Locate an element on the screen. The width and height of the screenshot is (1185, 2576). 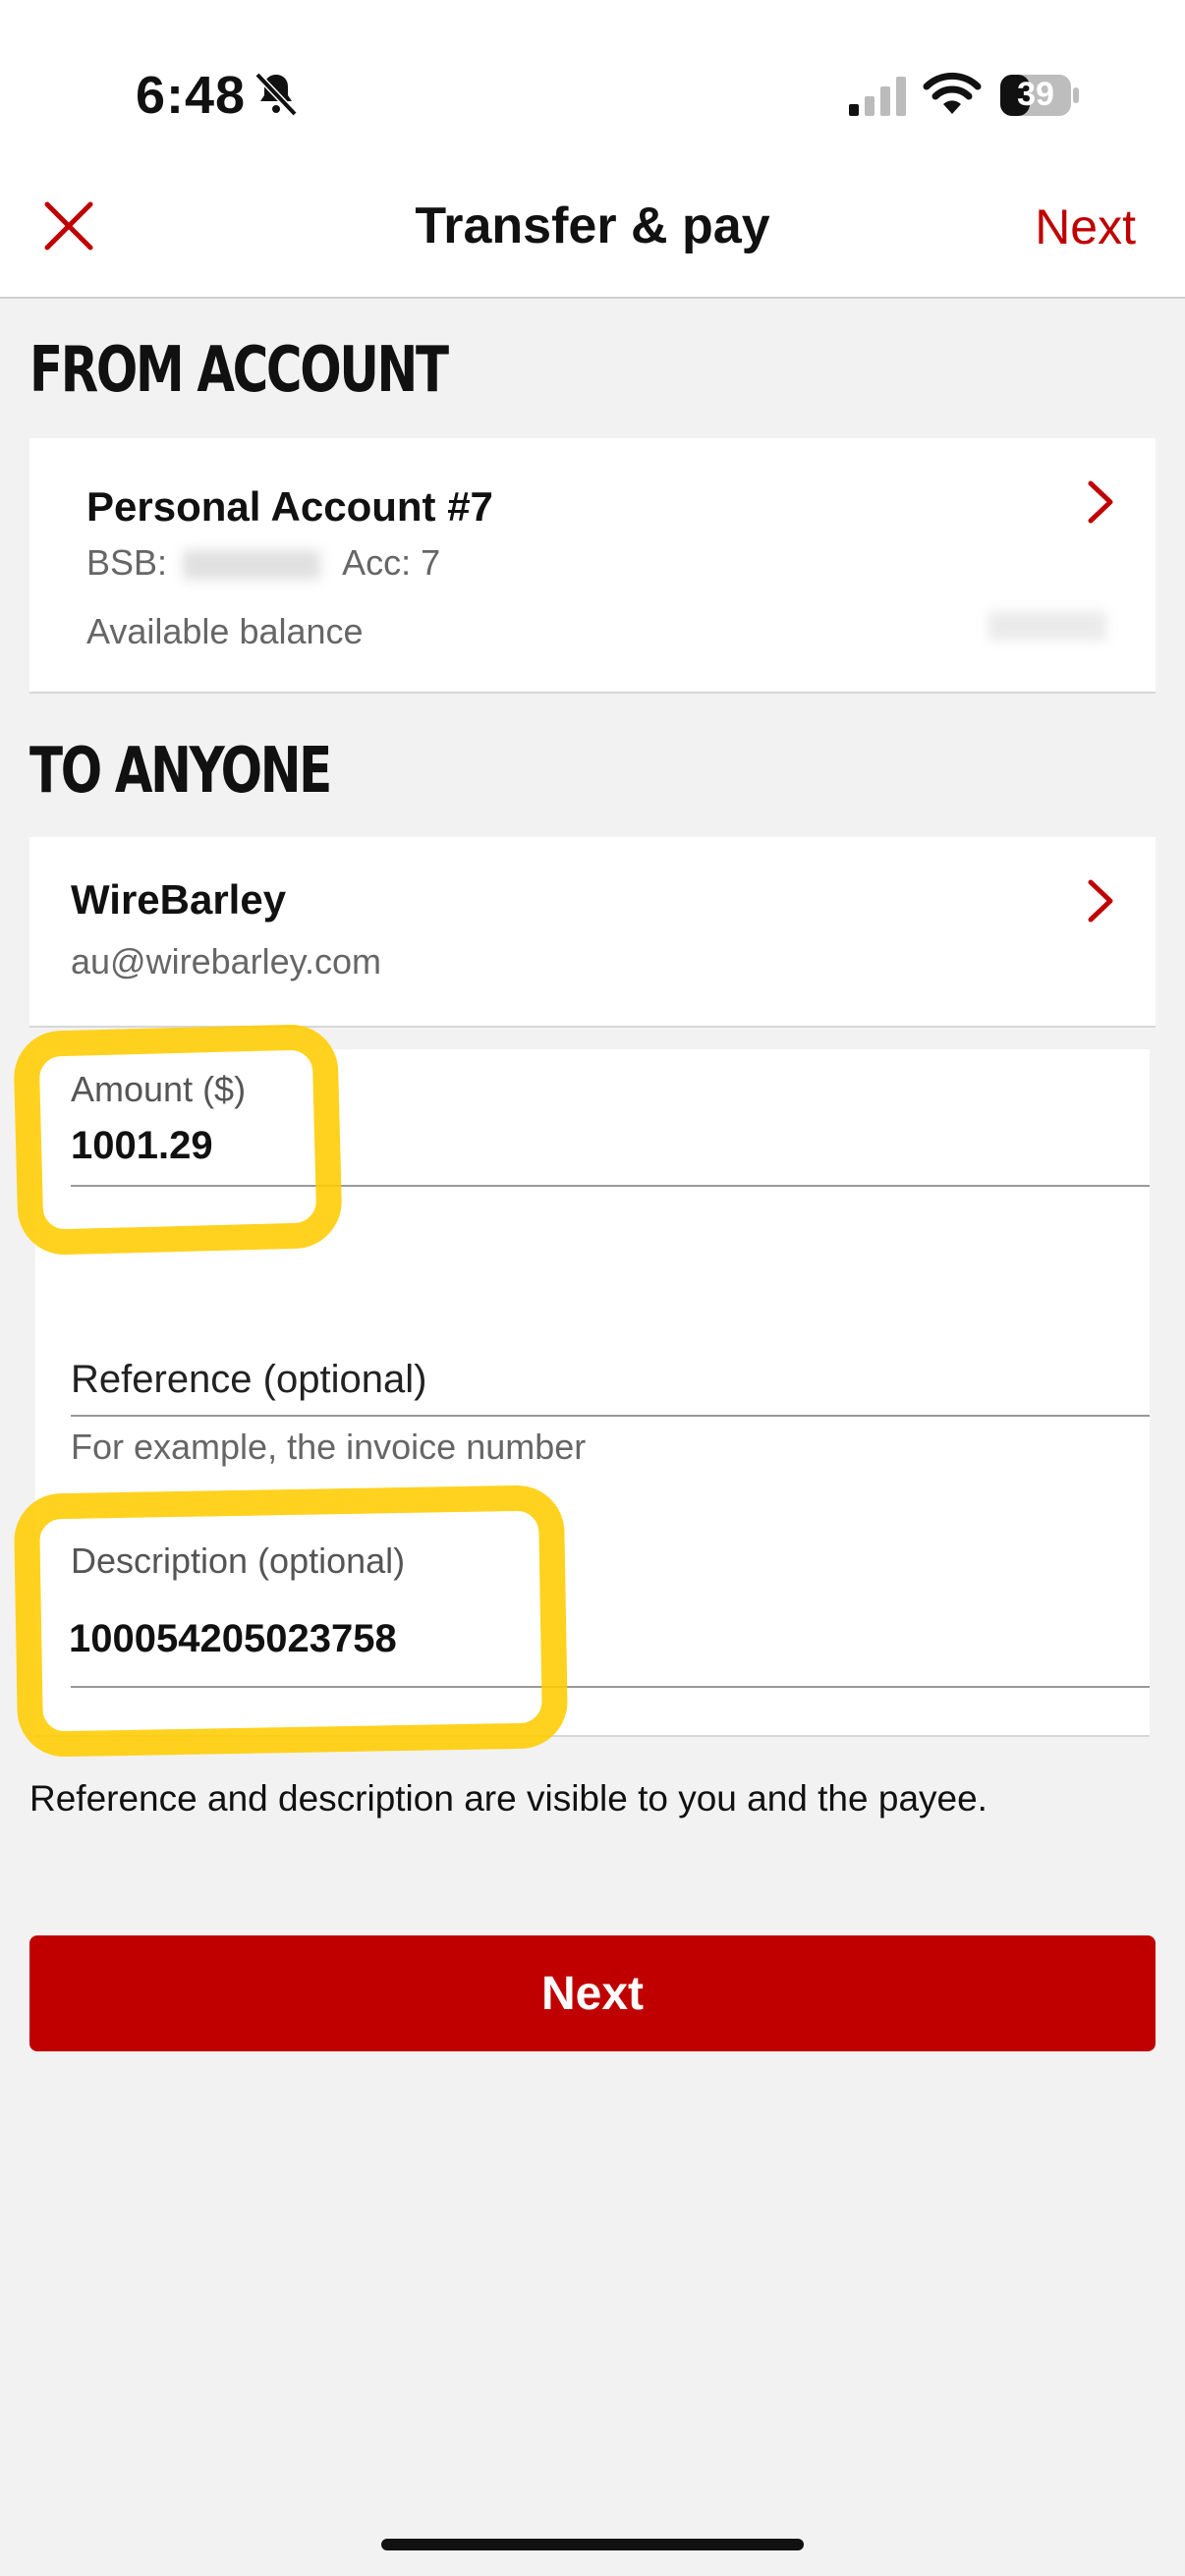
wifi-icon is located at coordinates (953, 93).